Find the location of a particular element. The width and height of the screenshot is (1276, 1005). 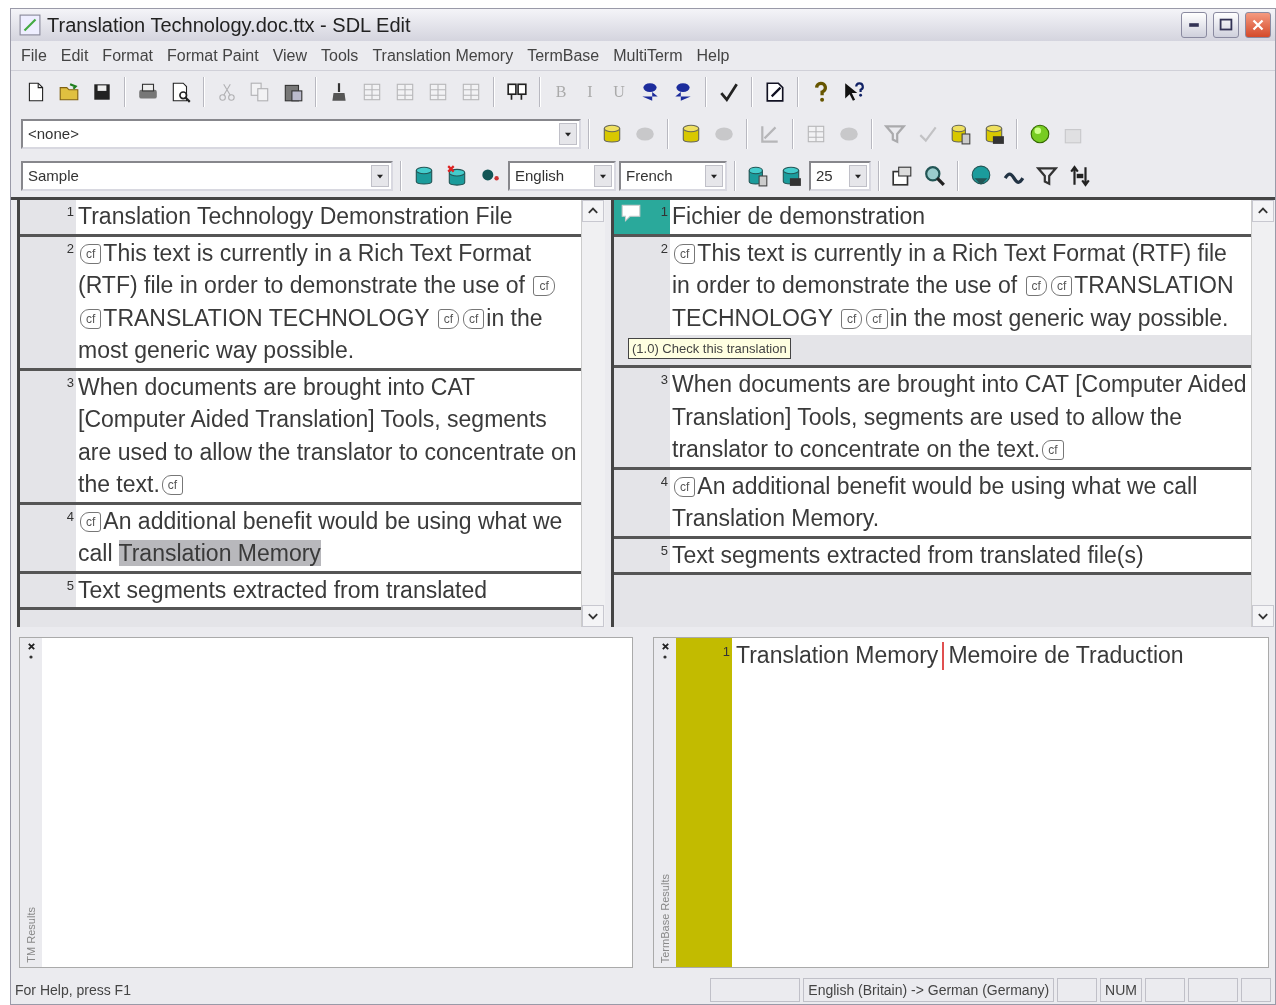

tooltip: (1.0) Check this translation is located at coordinates (709, 348).